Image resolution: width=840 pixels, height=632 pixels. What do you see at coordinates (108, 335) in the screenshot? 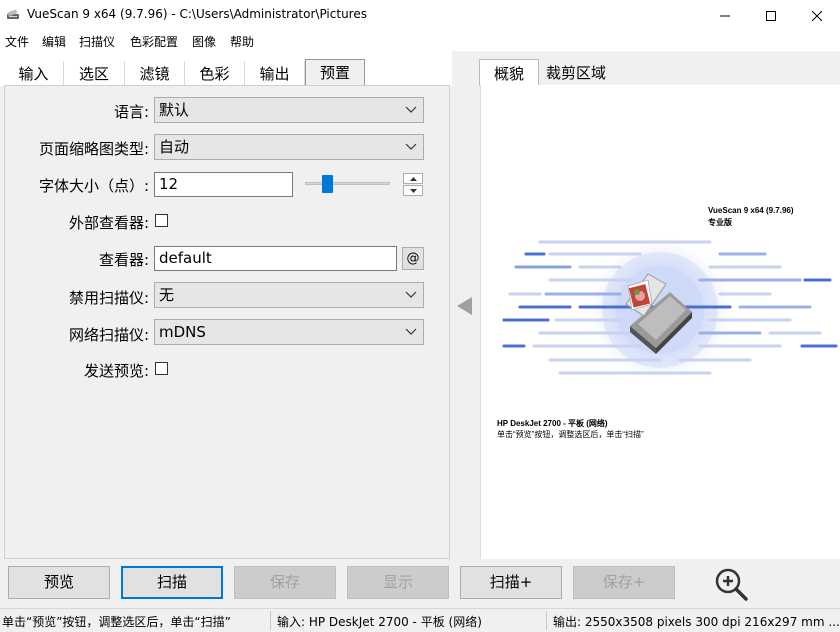
I see `network-scanner-label: 网络扫描仪:` at bounding box center [108, 335].